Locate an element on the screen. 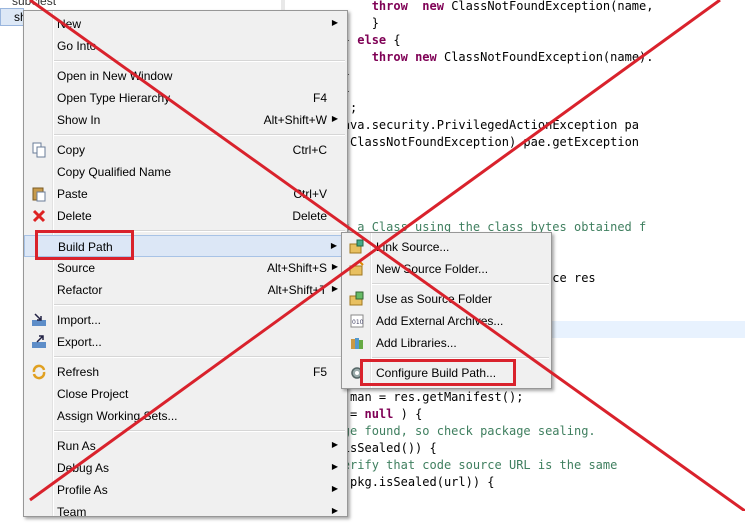  delete-icon is located at coordinates (39, 216).